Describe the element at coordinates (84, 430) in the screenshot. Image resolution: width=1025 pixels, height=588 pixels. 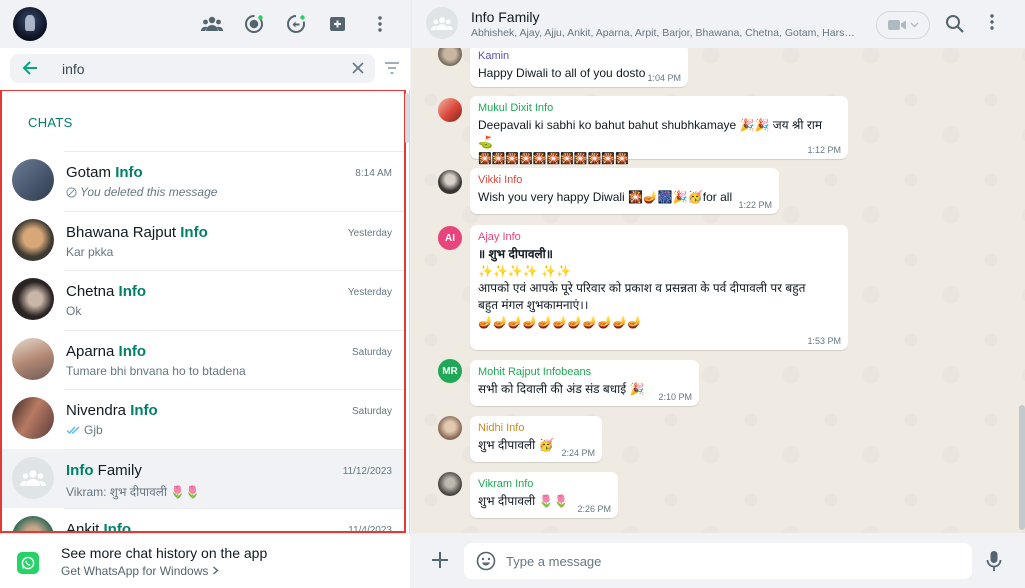
I see `chat-preview: Gjb` at that location.